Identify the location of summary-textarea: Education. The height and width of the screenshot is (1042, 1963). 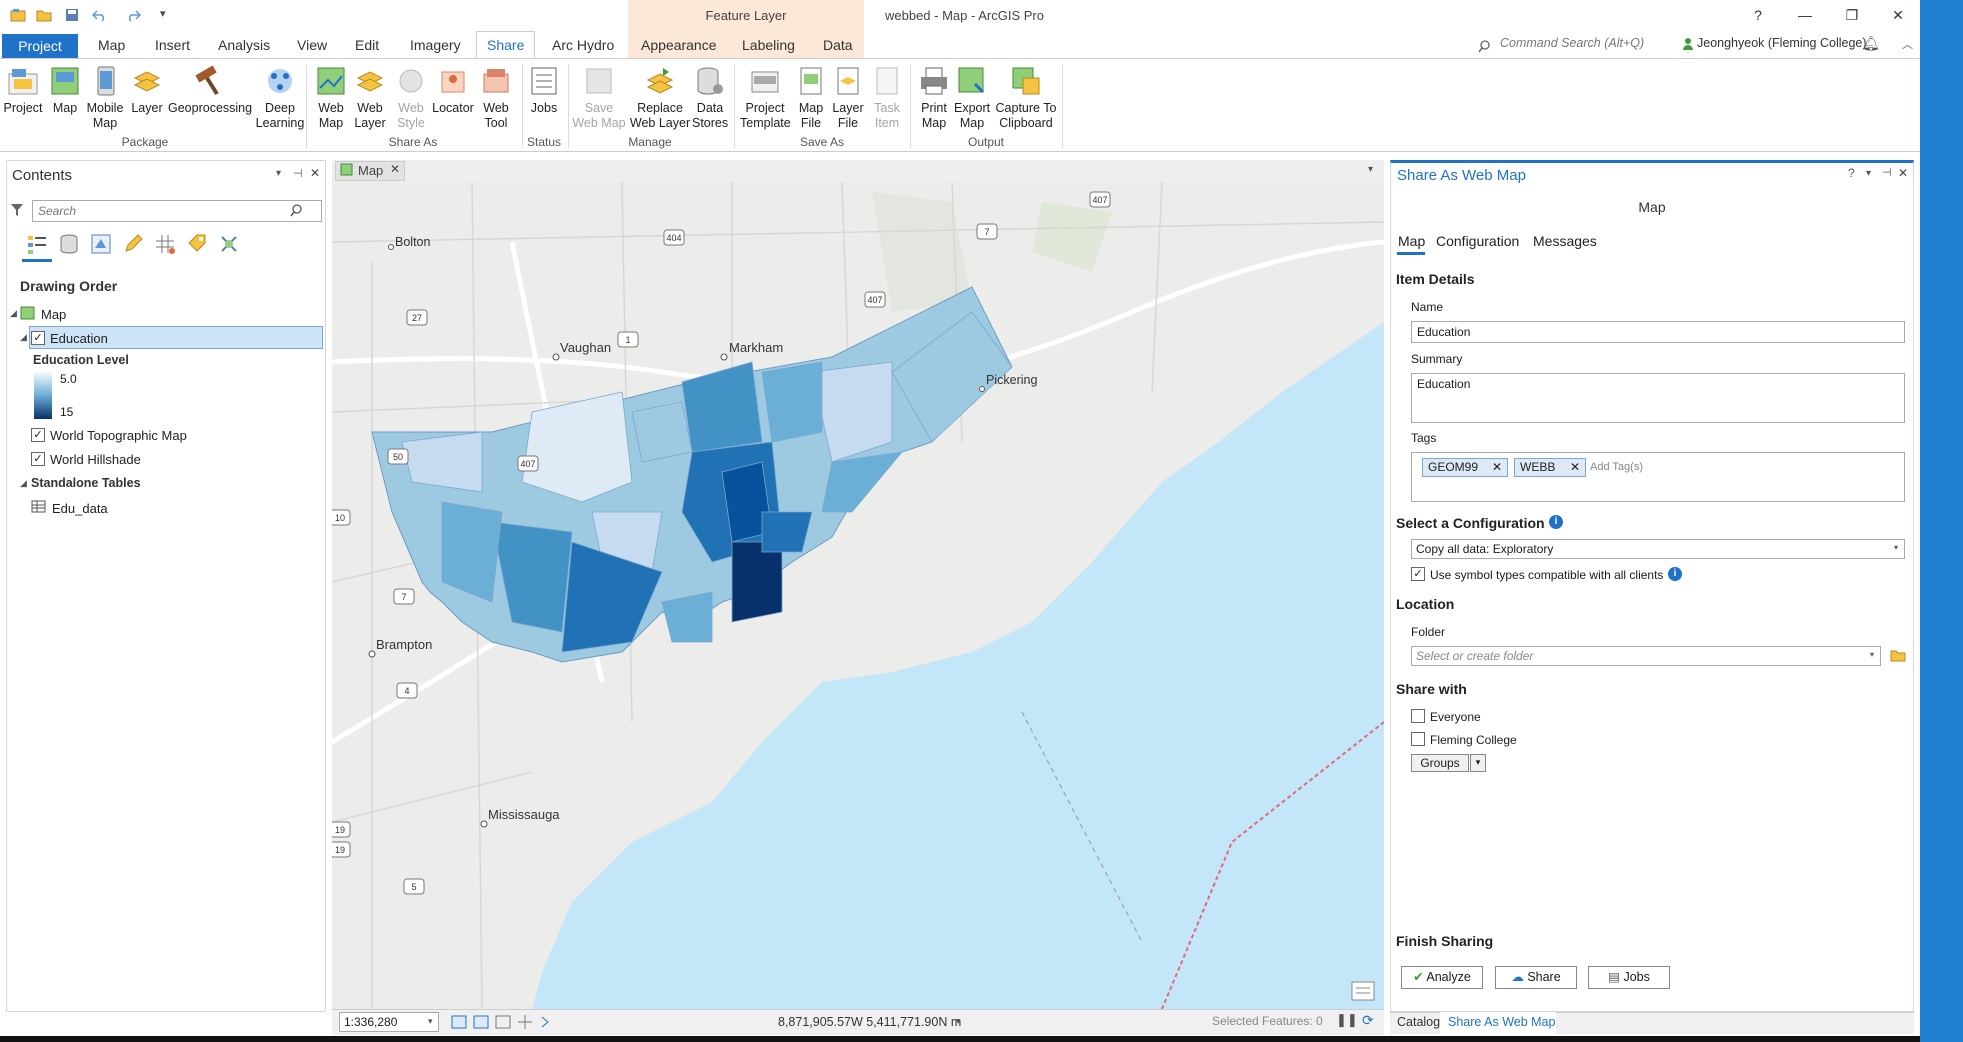
(1658, 398).